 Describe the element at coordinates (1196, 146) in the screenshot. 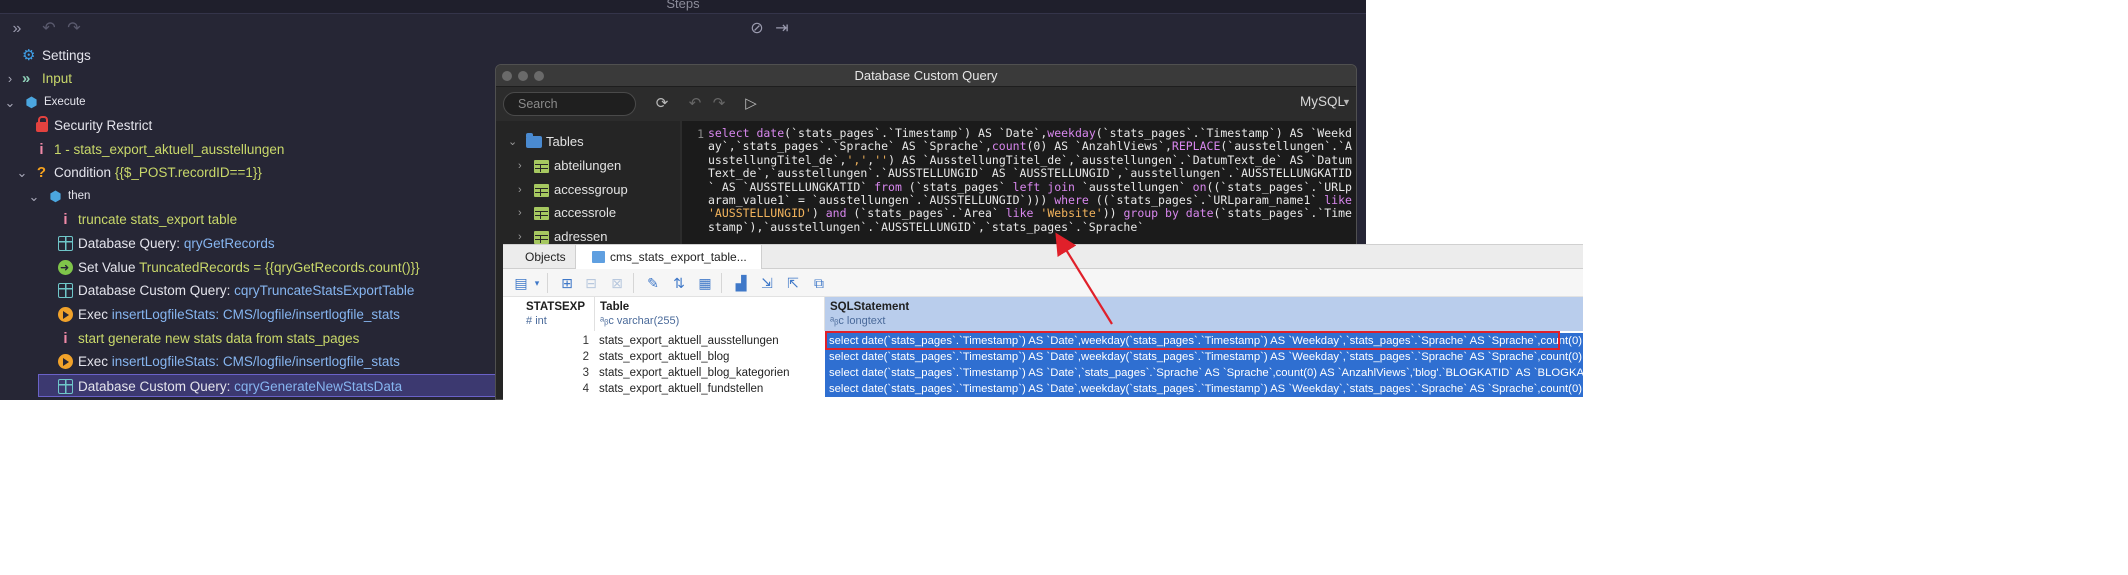

I see `sql-token: REPLACE` at that location.